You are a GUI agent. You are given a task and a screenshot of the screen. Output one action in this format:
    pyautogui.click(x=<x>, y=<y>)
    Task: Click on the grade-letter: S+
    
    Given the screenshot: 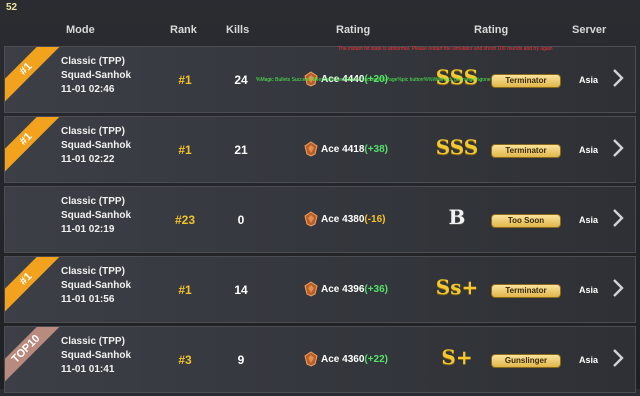 What is the action you would take?
    pyautogui.click(x=457, y=357)
    